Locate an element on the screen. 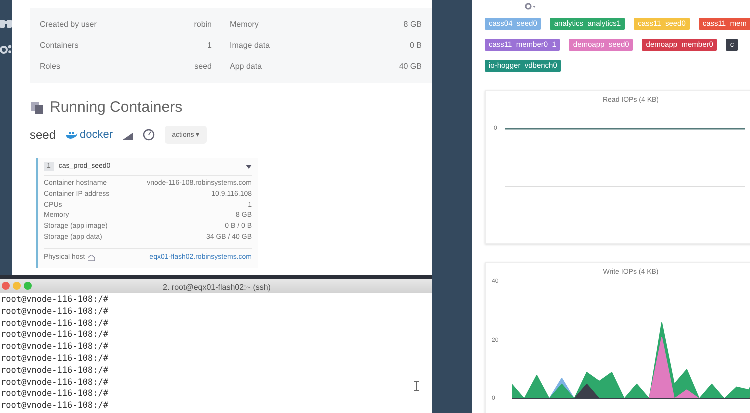 The image size is (750, 413). text-cursor-icon is located at coordinates (416, 386).